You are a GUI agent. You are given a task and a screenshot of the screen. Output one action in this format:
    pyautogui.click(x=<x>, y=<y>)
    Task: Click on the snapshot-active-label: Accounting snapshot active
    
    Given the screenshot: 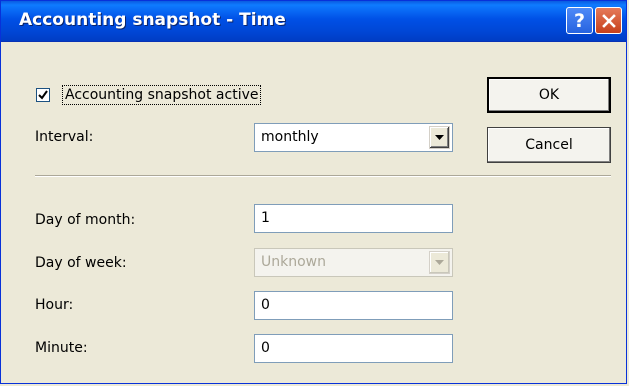 What is the action you would take?
    pyautogui.click(x=162, y=95)
    